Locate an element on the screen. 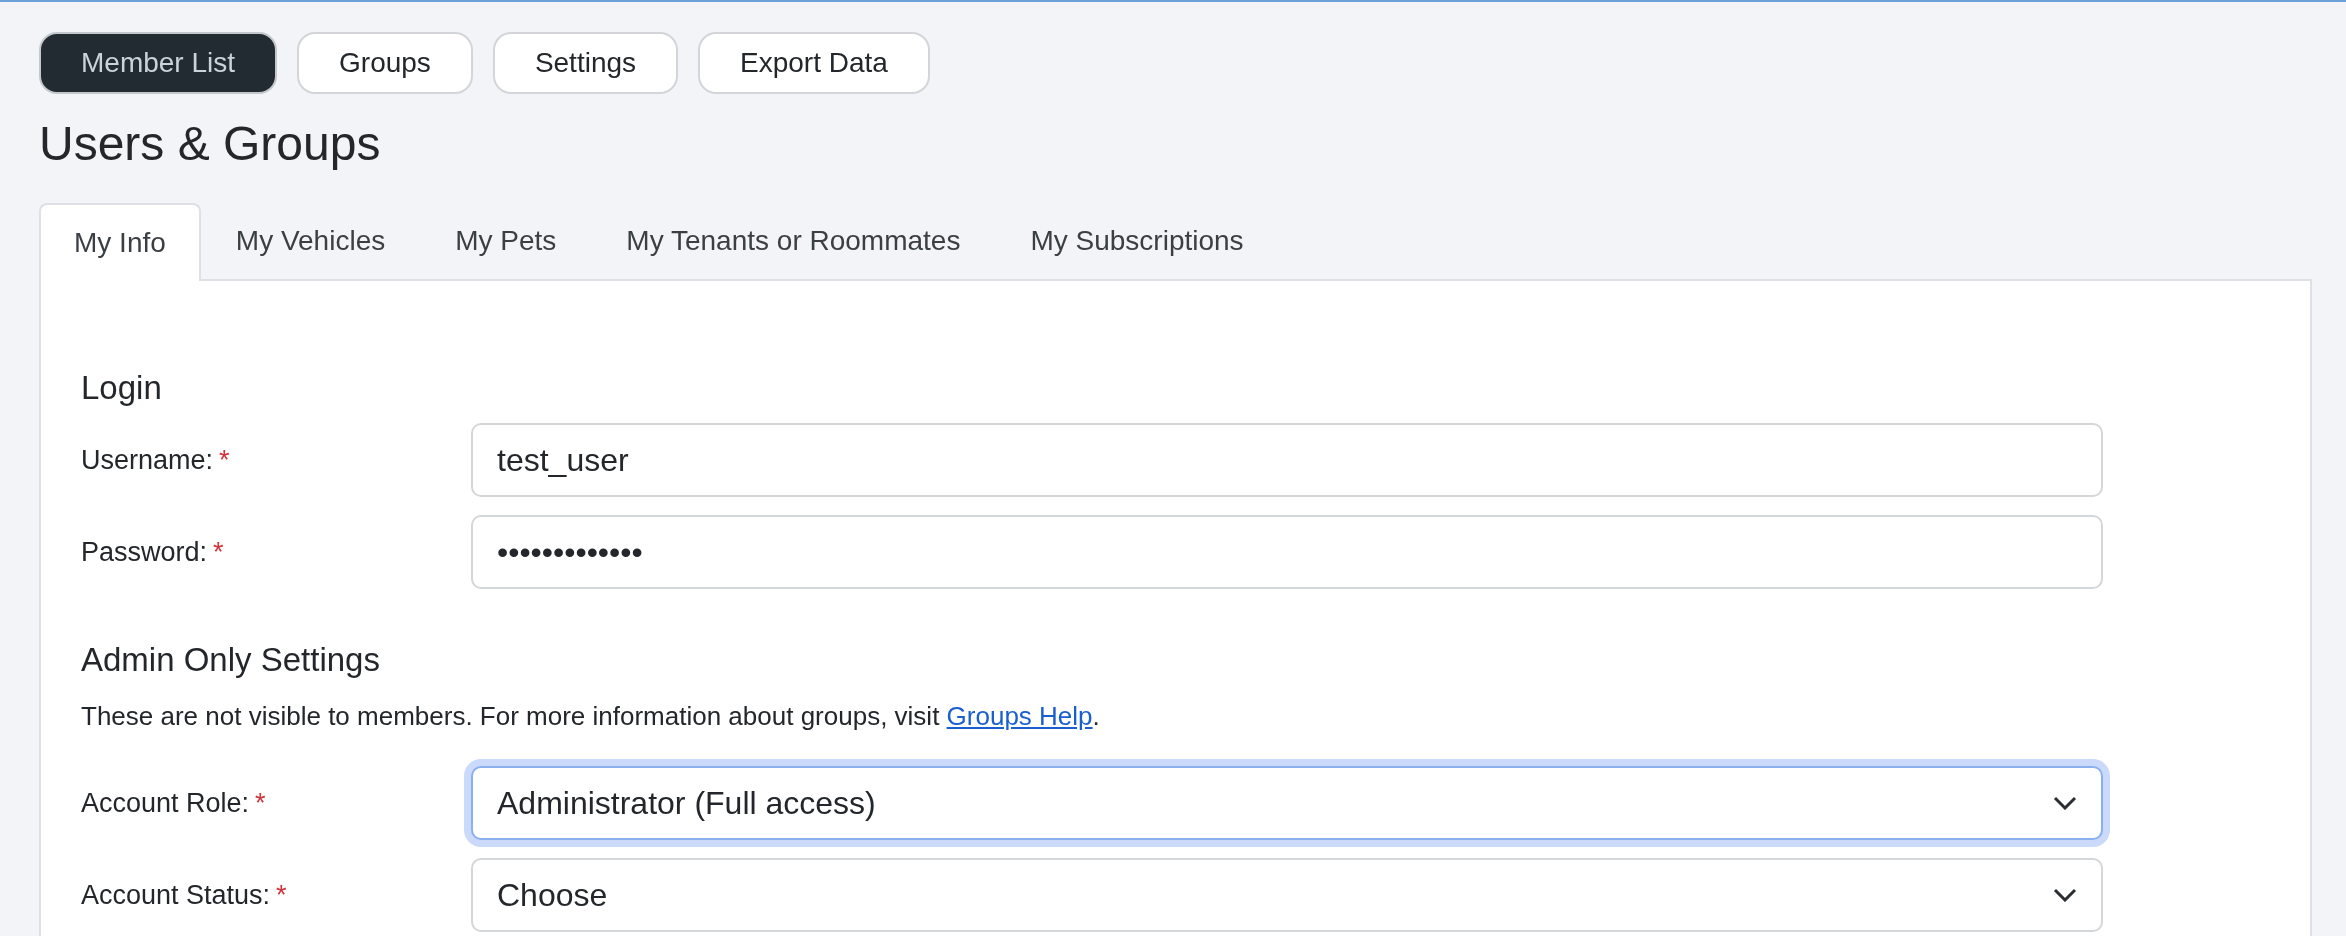  field-label: Account Role: is located at coordinates (165, 802).